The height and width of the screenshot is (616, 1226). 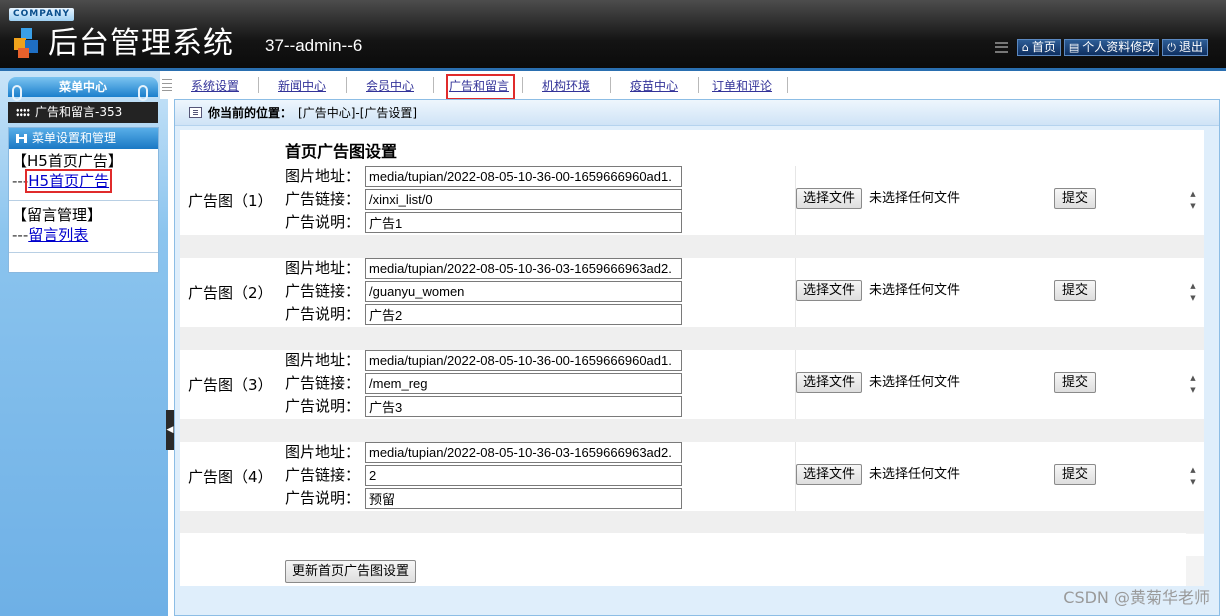 I want to click on home-icon: ⌂, so click(x=1025, y=47).